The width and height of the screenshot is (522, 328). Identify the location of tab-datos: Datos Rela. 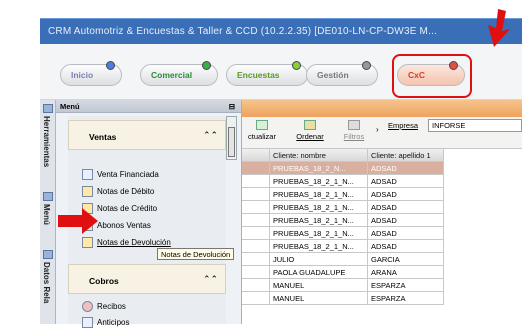
(46, 282).